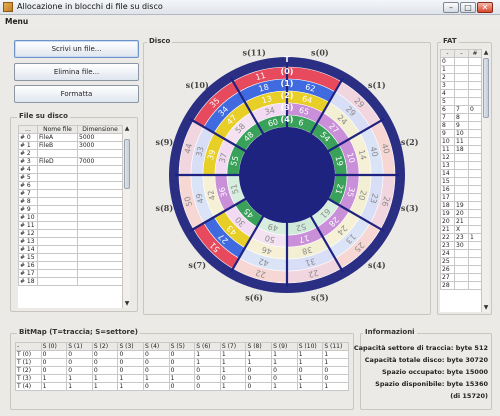 Image resolution: width=500 pixels, height=416 pixels. Describe the element at coordinates (461, 165) in the screenshot. I see `table-row: 13` at that location.